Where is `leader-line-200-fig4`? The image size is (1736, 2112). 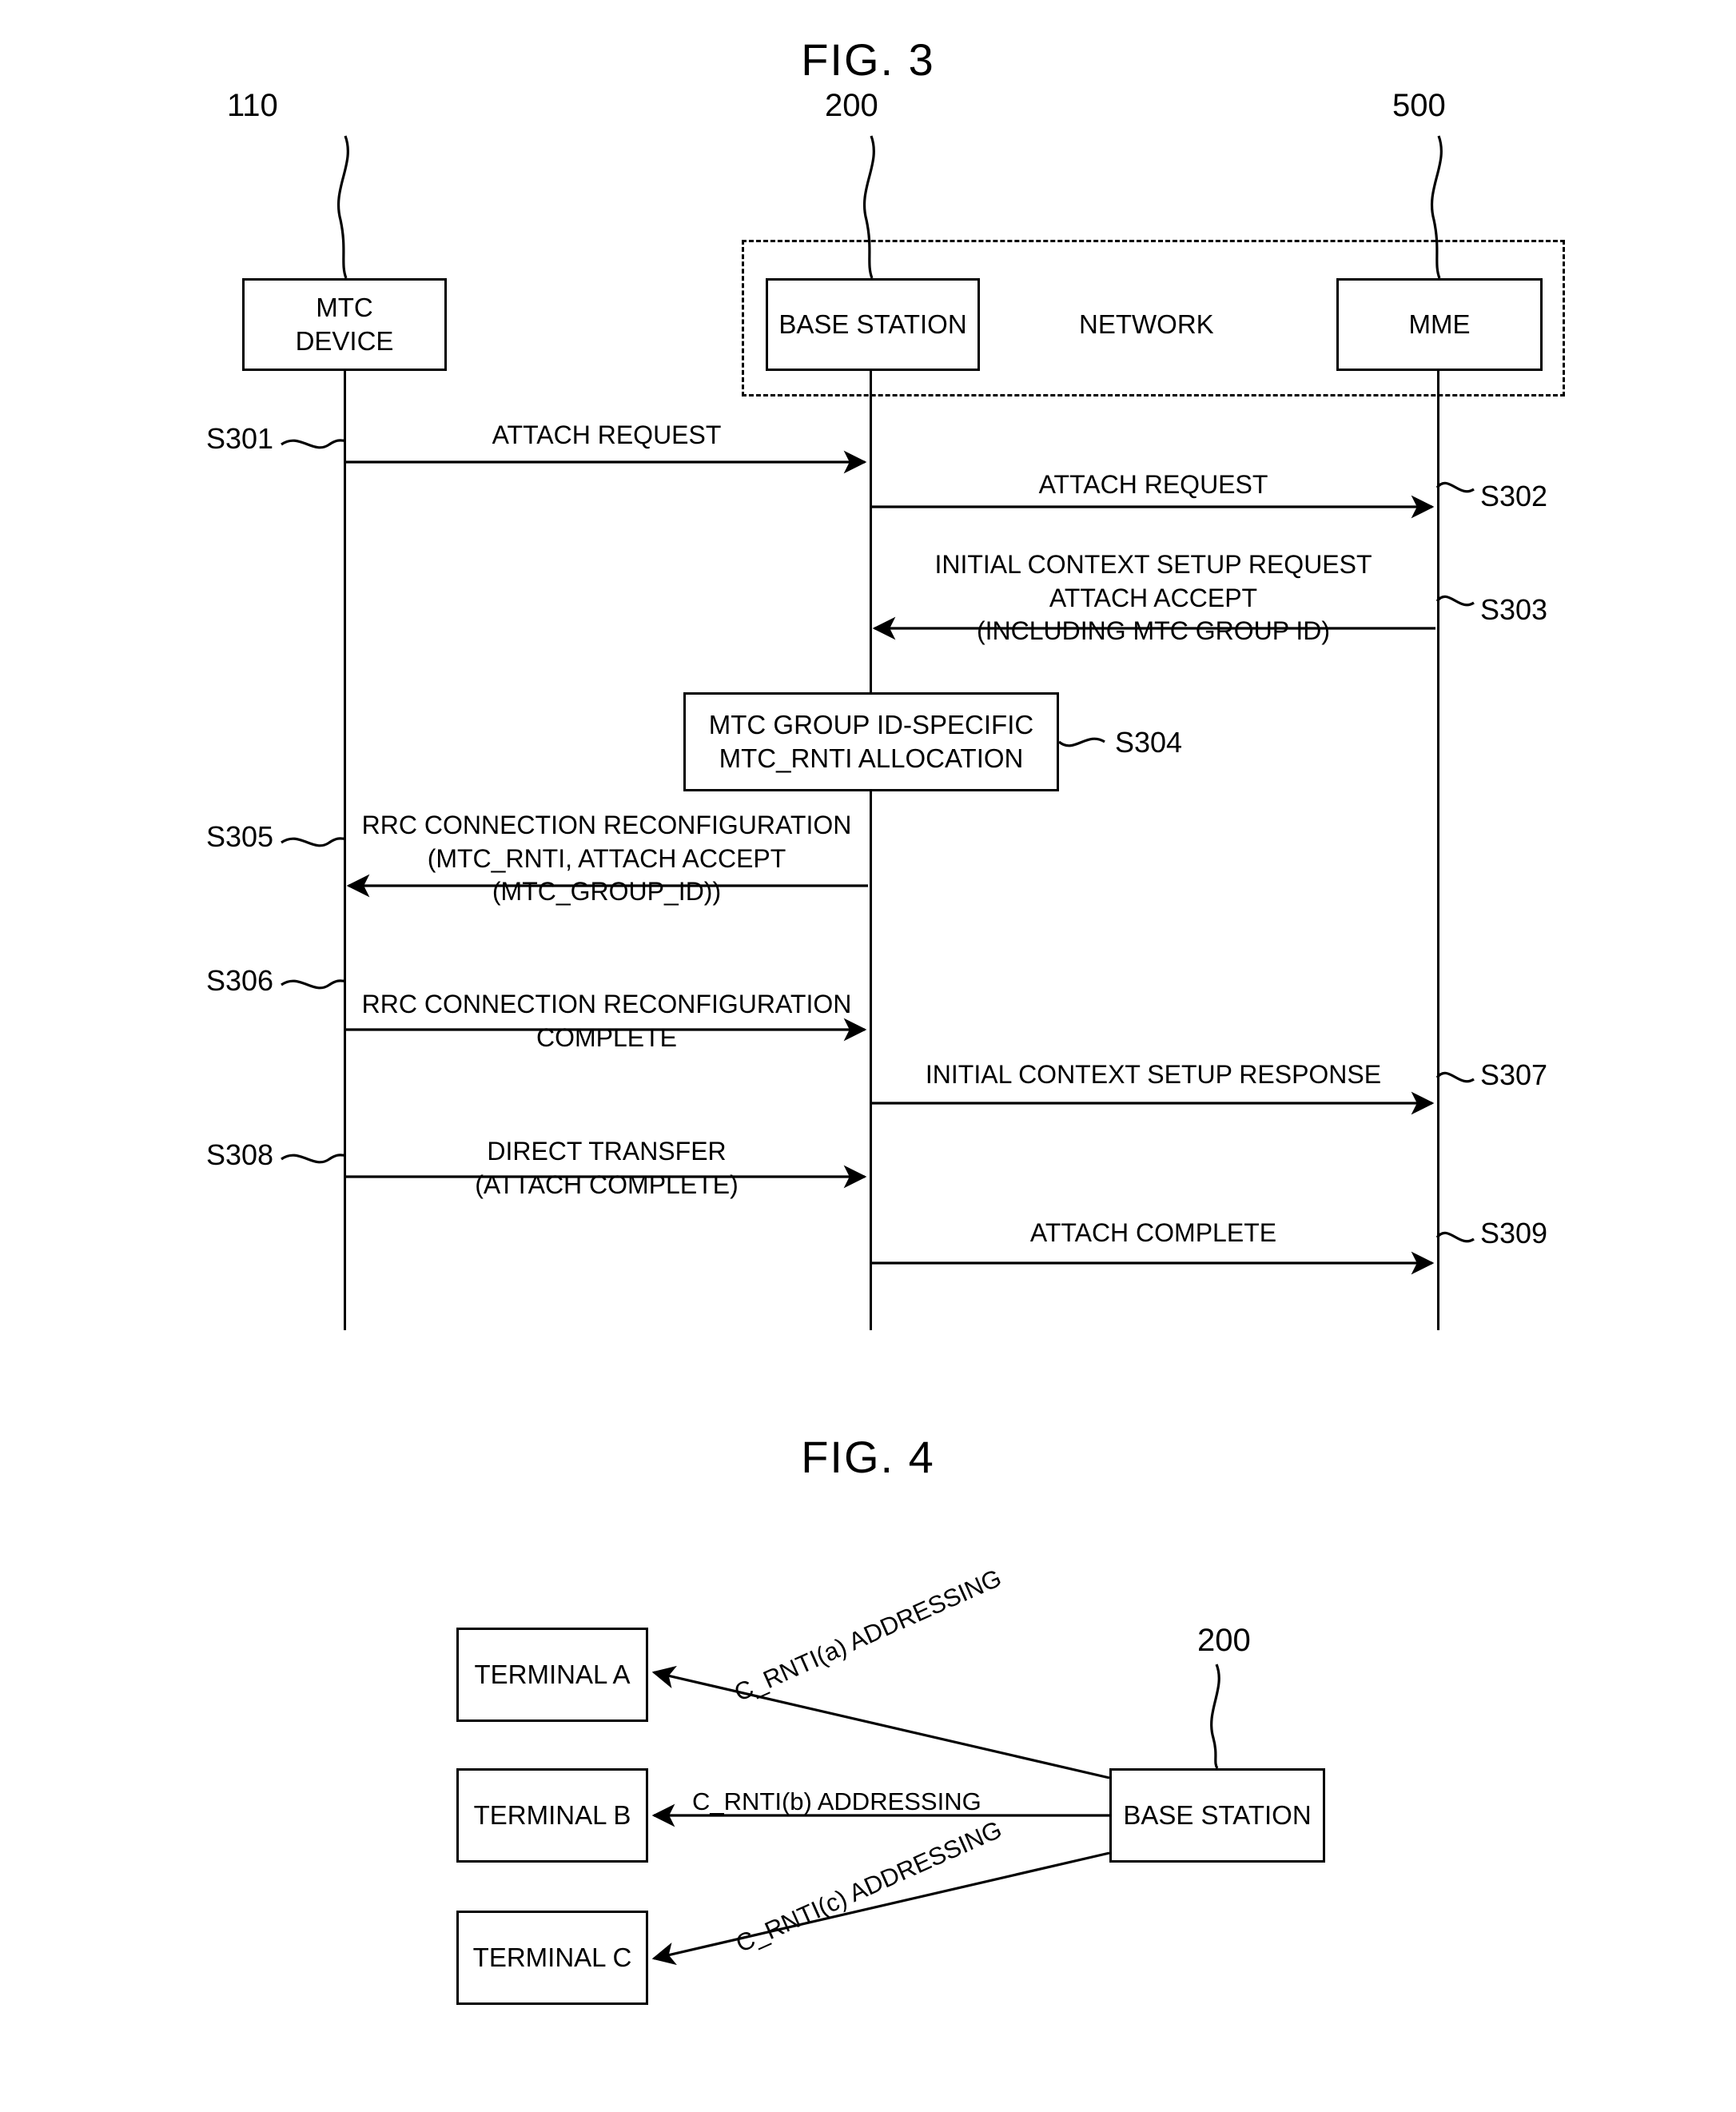 leader-line-200-fig4 is located at coordinates (1215, 1716).